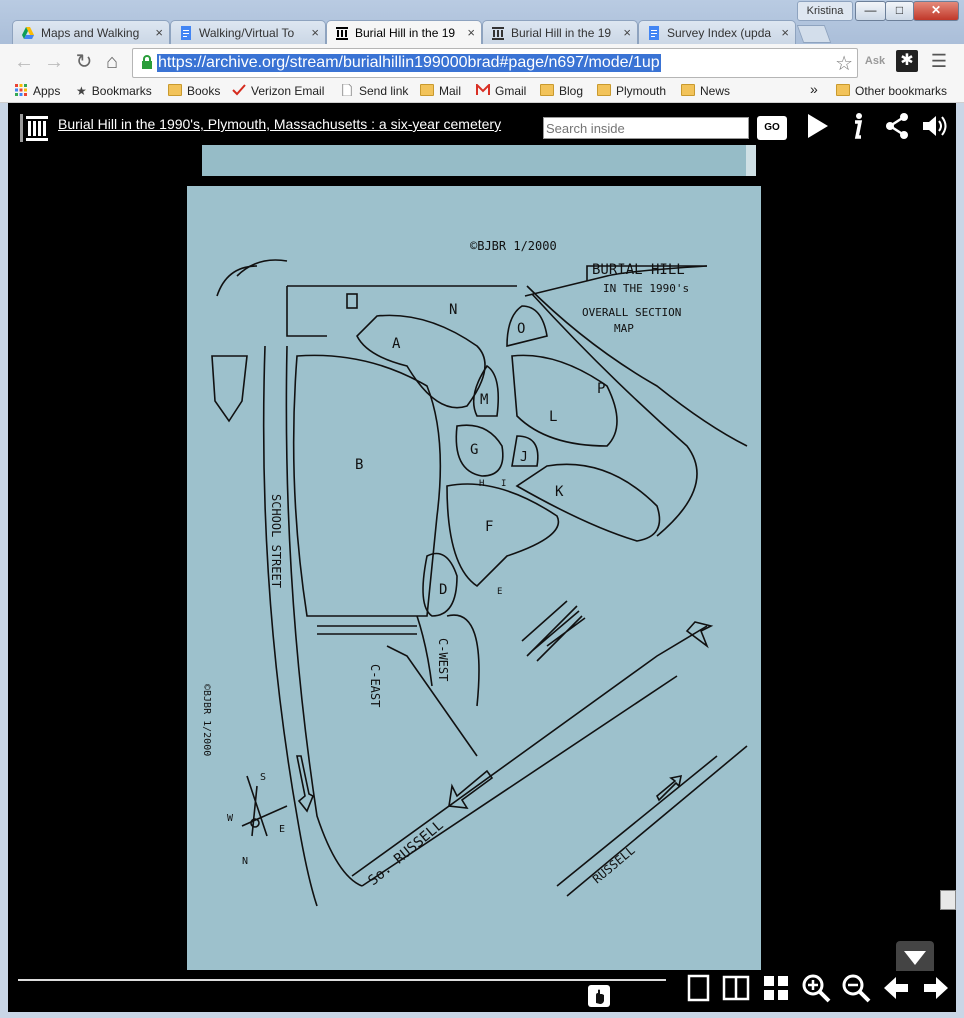  I want to click on page-navigation-slider, so click(342, 980).